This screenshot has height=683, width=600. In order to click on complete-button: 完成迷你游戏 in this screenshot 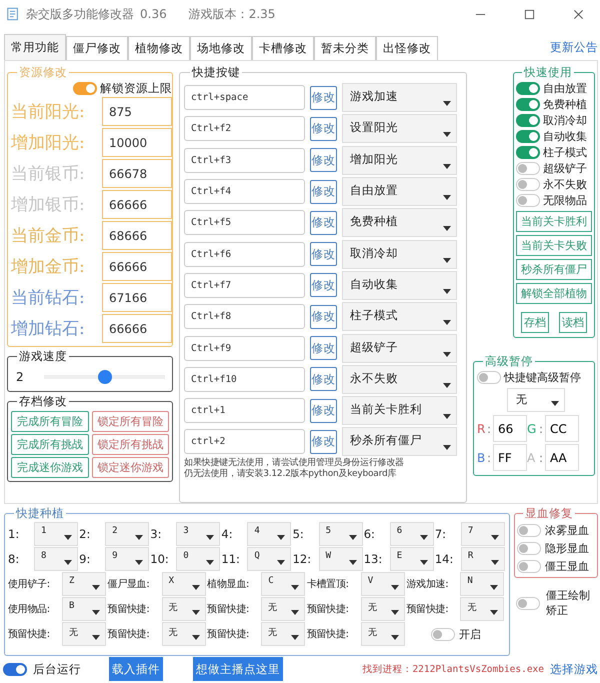, I will do `click(49, 467)`.